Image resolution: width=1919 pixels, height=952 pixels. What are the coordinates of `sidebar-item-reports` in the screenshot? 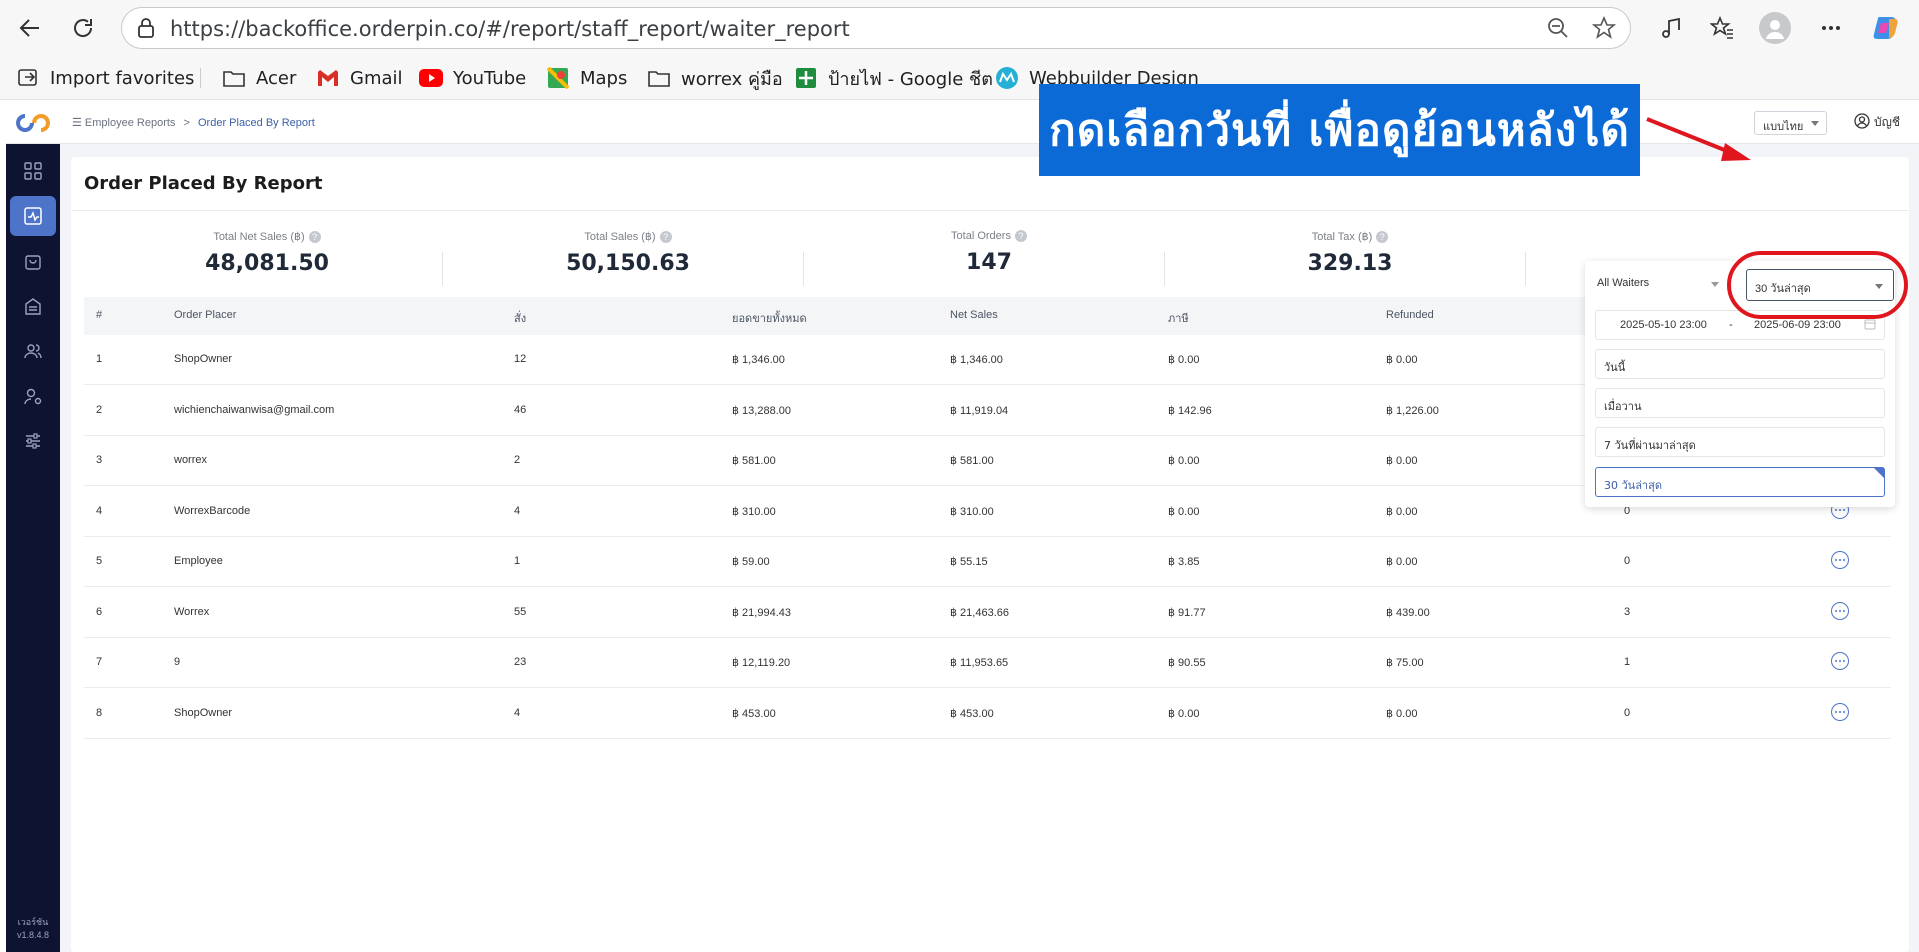 It's located at (33, 216).